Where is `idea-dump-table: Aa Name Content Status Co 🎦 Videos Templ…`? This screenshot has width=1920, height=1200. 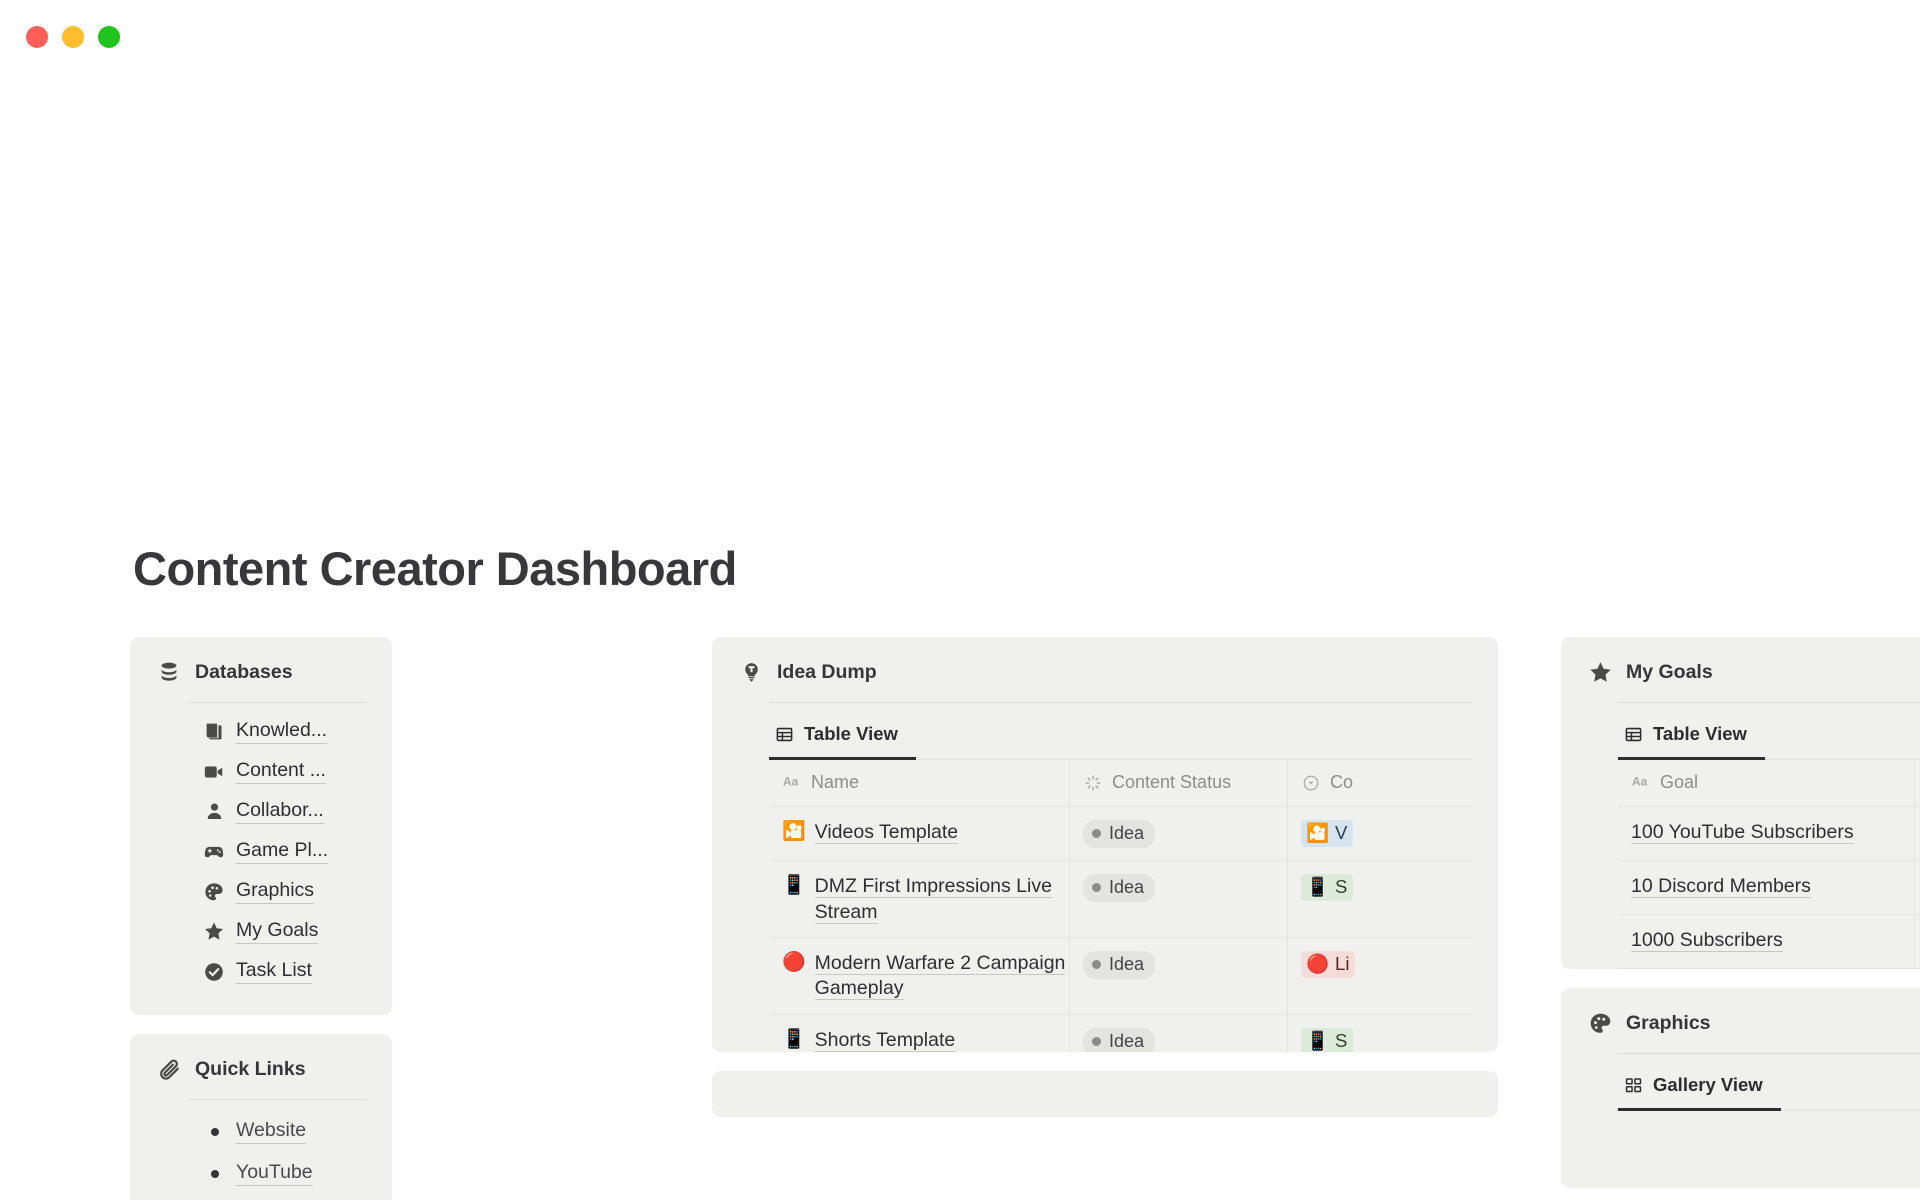
idea-dump-table: Aa Name Content Status Co 🎦 Videos Templ… is located at coordinates (1120, 906).